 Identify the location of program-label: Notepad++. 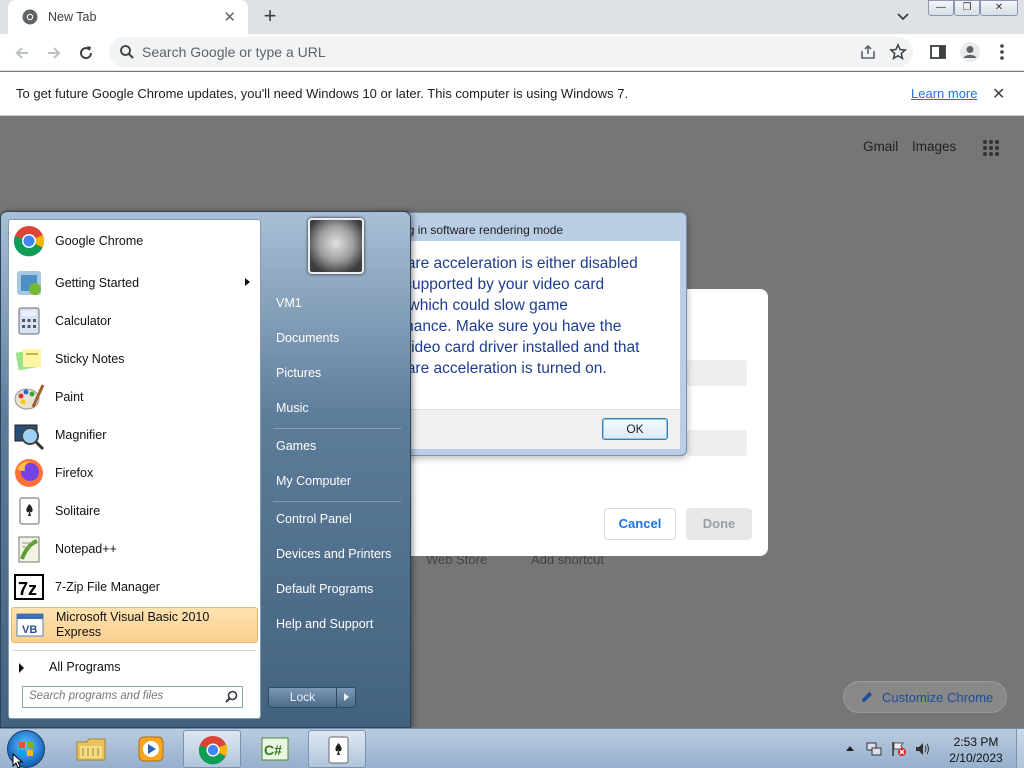
(86, 548).